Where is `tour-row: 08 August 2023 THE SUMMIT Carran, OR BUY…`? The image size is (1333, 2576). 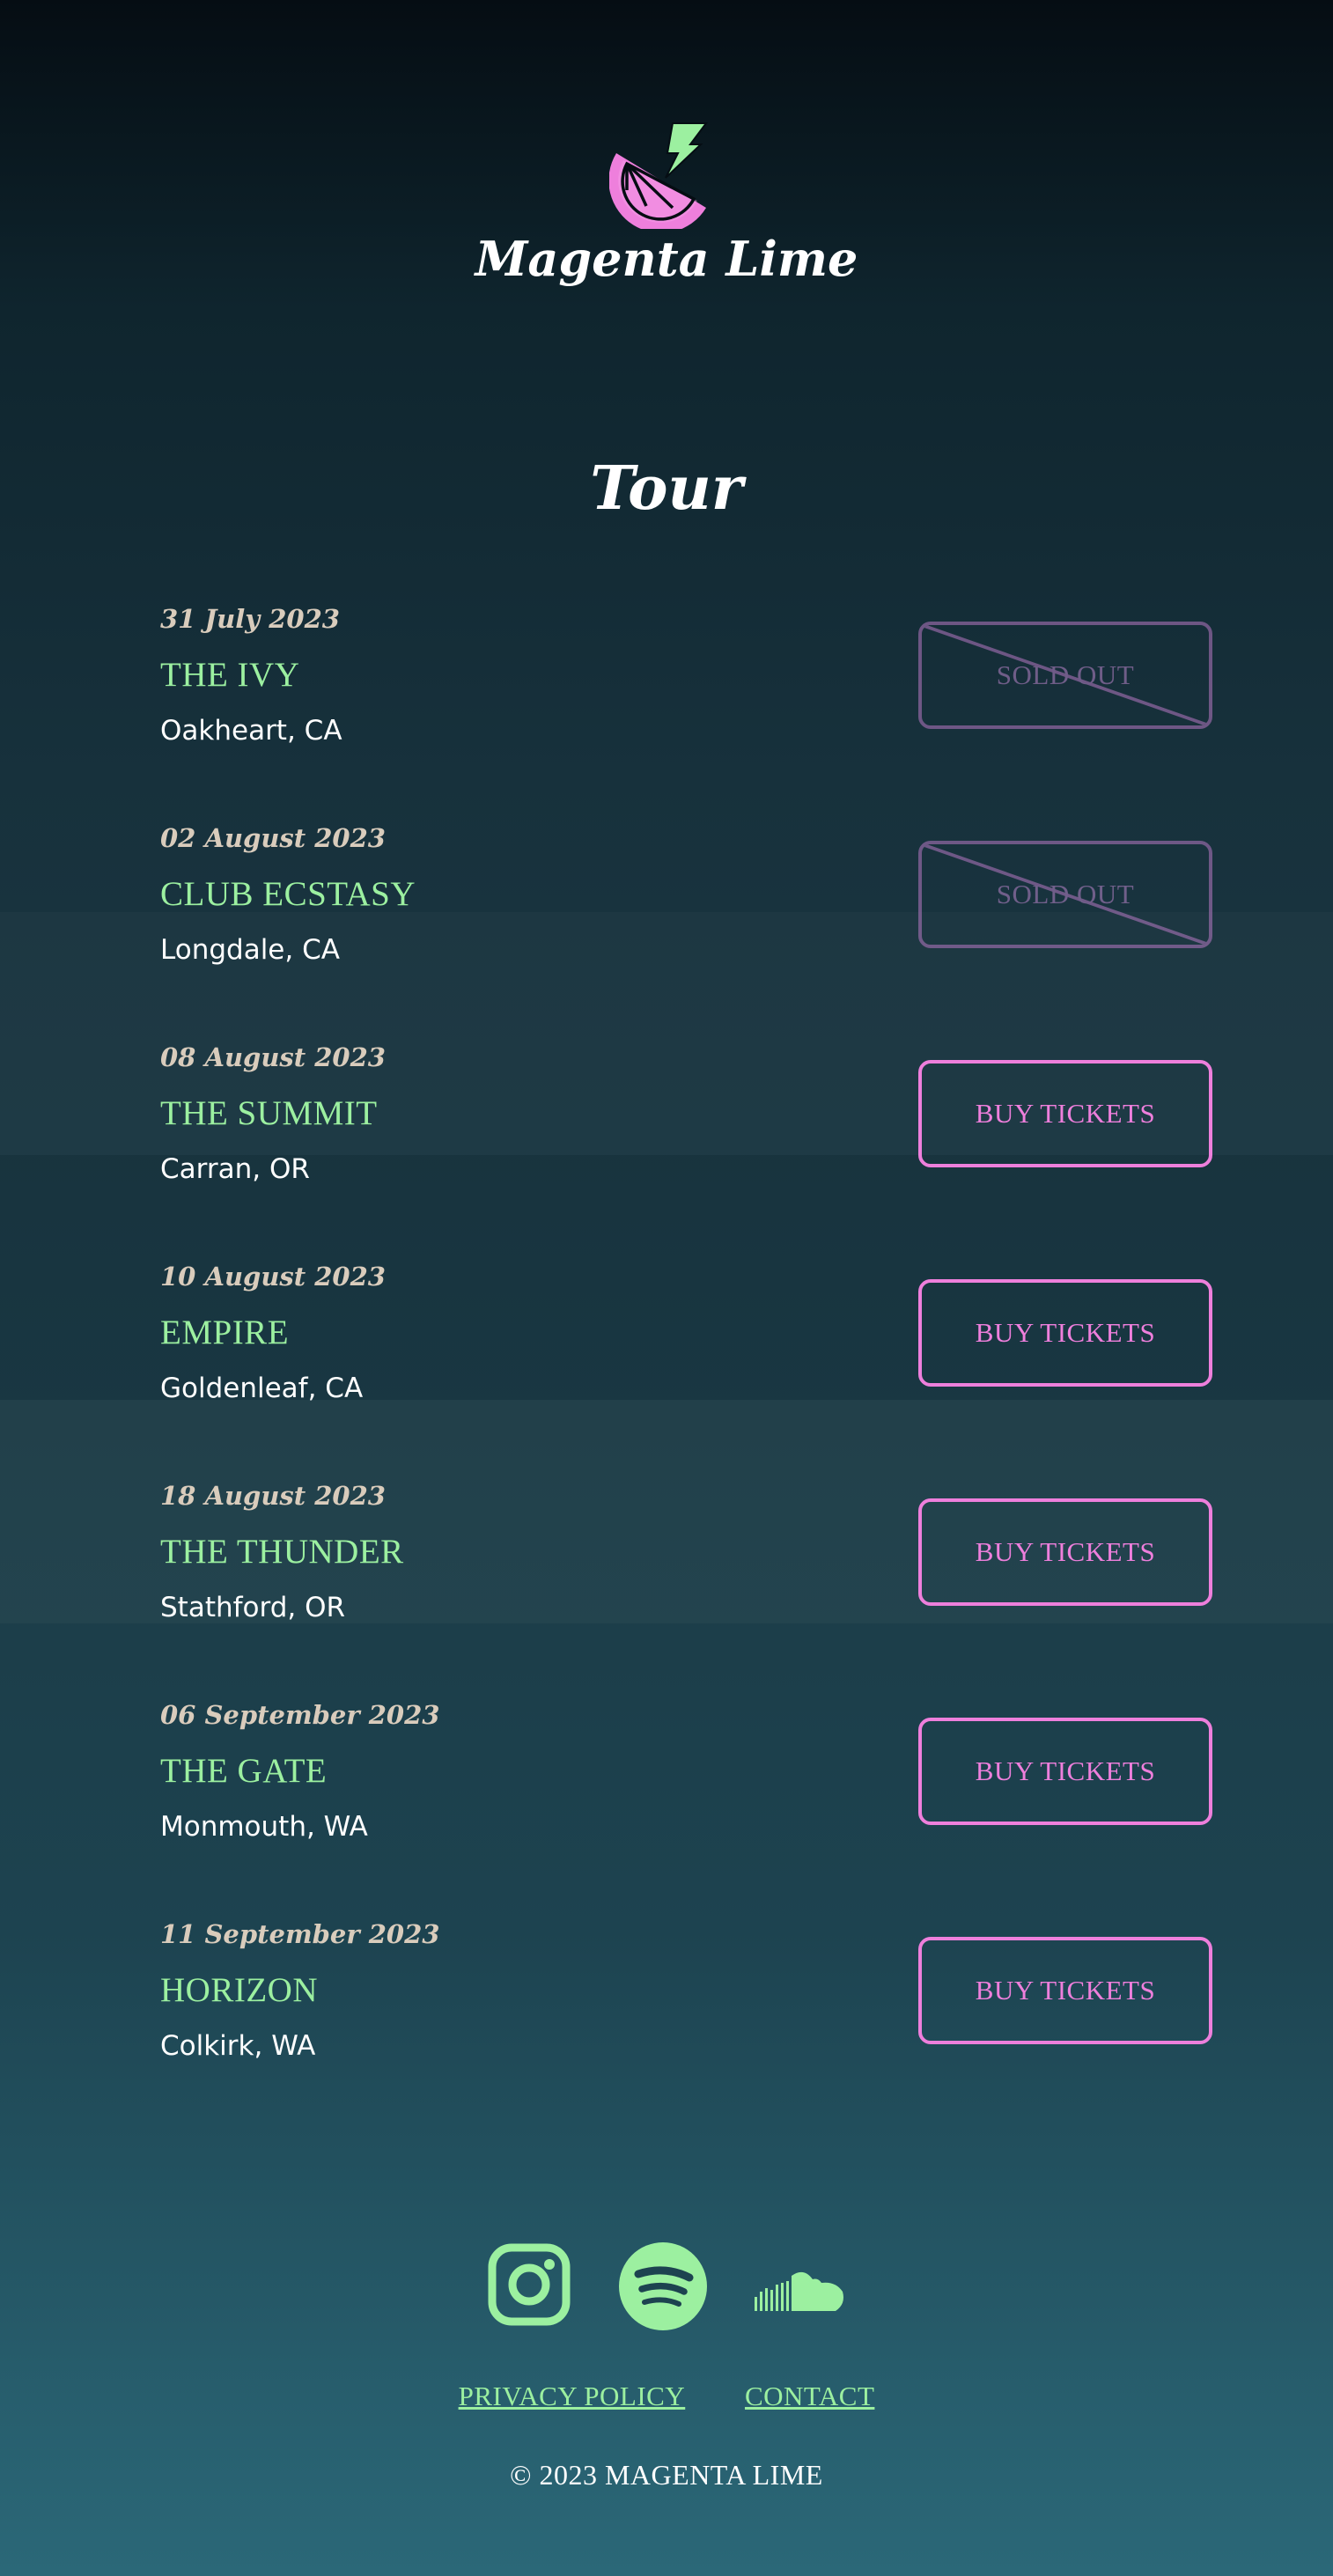 tour-row: 08 August 2023 THE SUMMIT Carran, OR BUY… is located at coordinates (689, 1149).